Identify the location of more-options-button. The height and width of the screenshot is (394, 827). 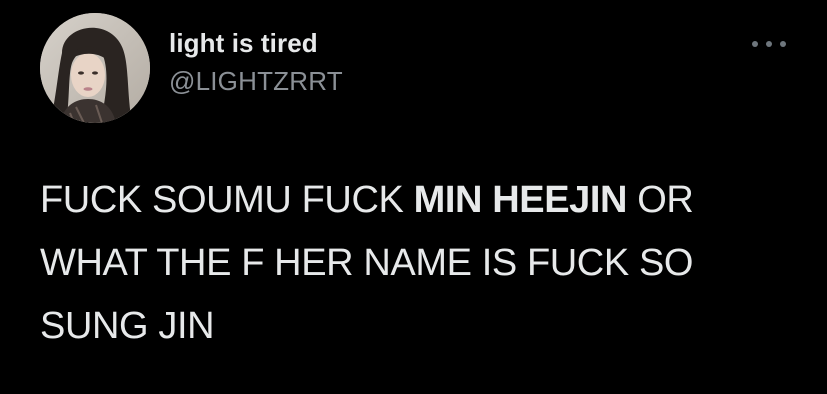
(769, 44).